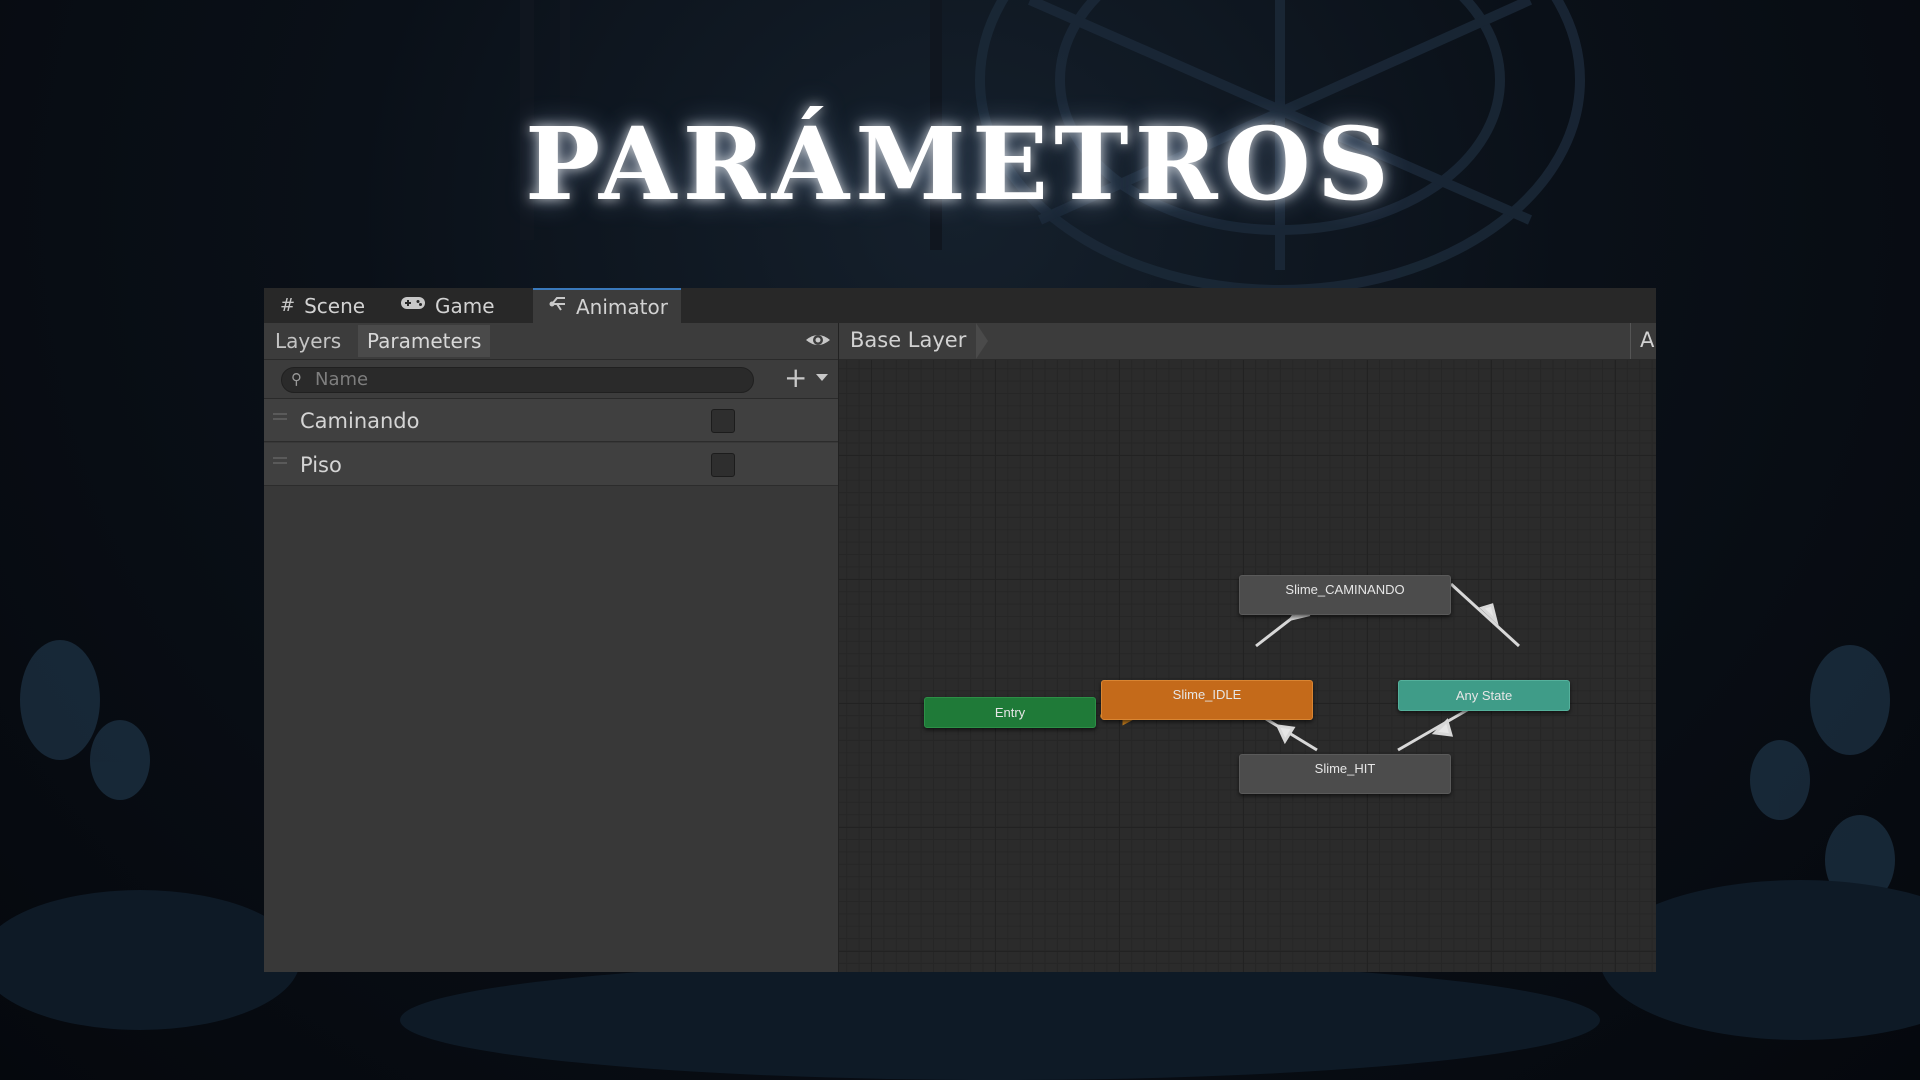 Image resolution: width=1920 pixels, height=1080 pixels. What do you see at coordinates (308, 341) in the screenshot?
I see `subtab-layers: Layers` at bounding box center [308, 341].